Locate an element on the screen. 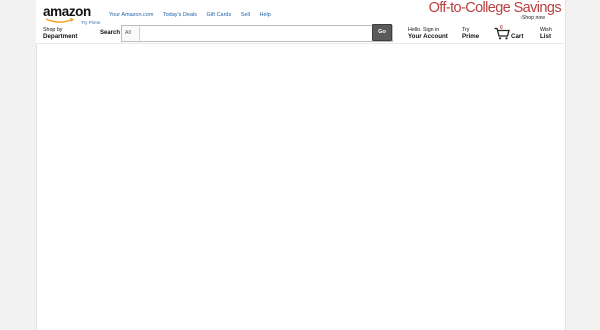 This screenshot has height=330, width=600. search-input is located at coordinates (259, 33).